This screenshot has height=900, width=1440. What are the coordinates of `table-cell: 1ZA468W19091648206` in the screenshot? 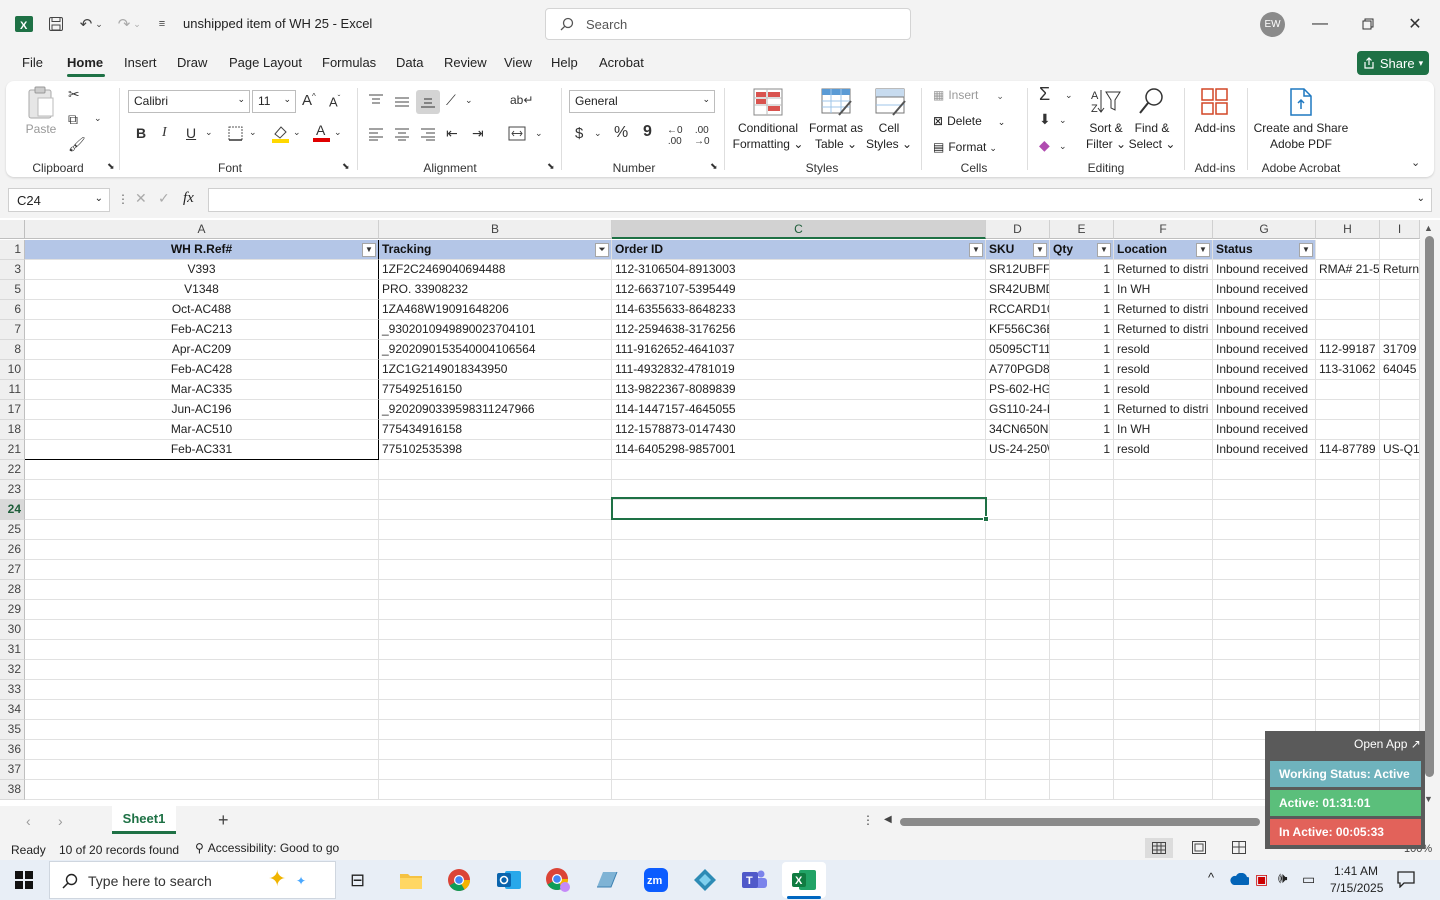 It's located at (495, 310).